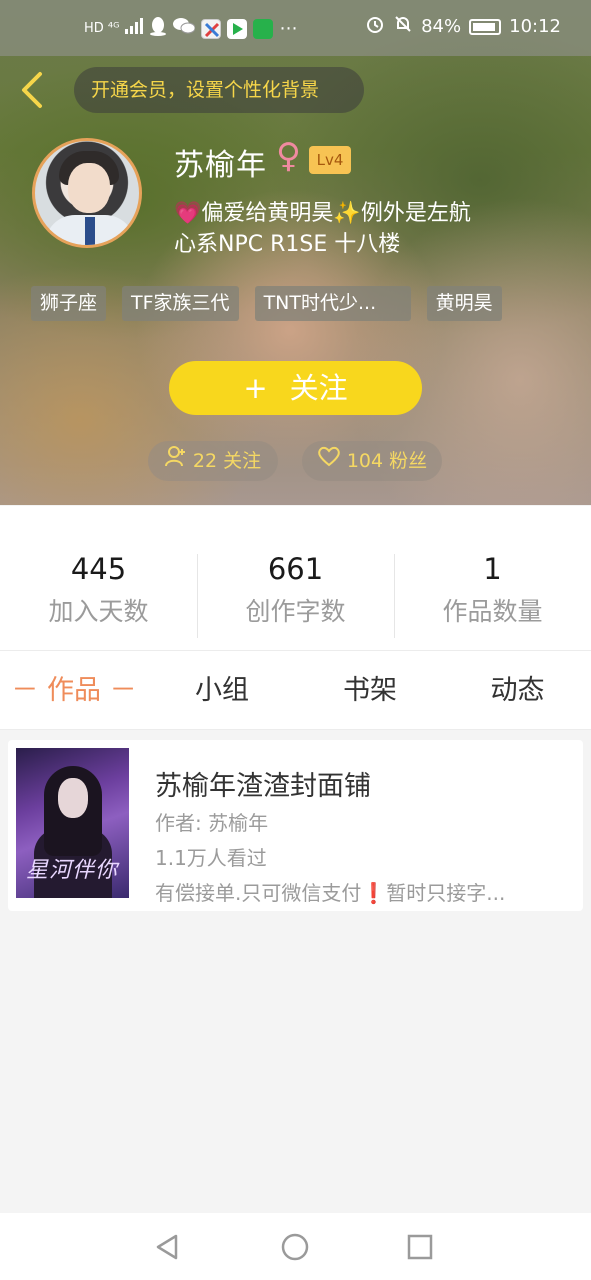 The image size is (591, 1280). I want to click on description-part1: 有偿接单.只可微信支付, so click(258, 893).